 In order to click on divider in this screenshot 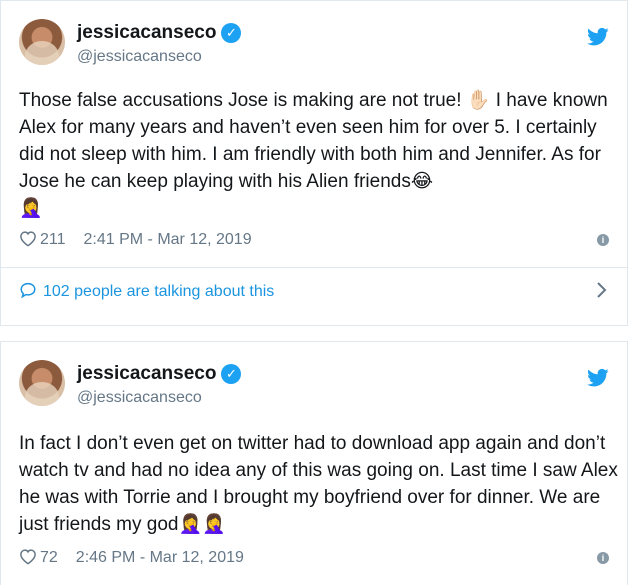, I will do `click(314, 267)`.